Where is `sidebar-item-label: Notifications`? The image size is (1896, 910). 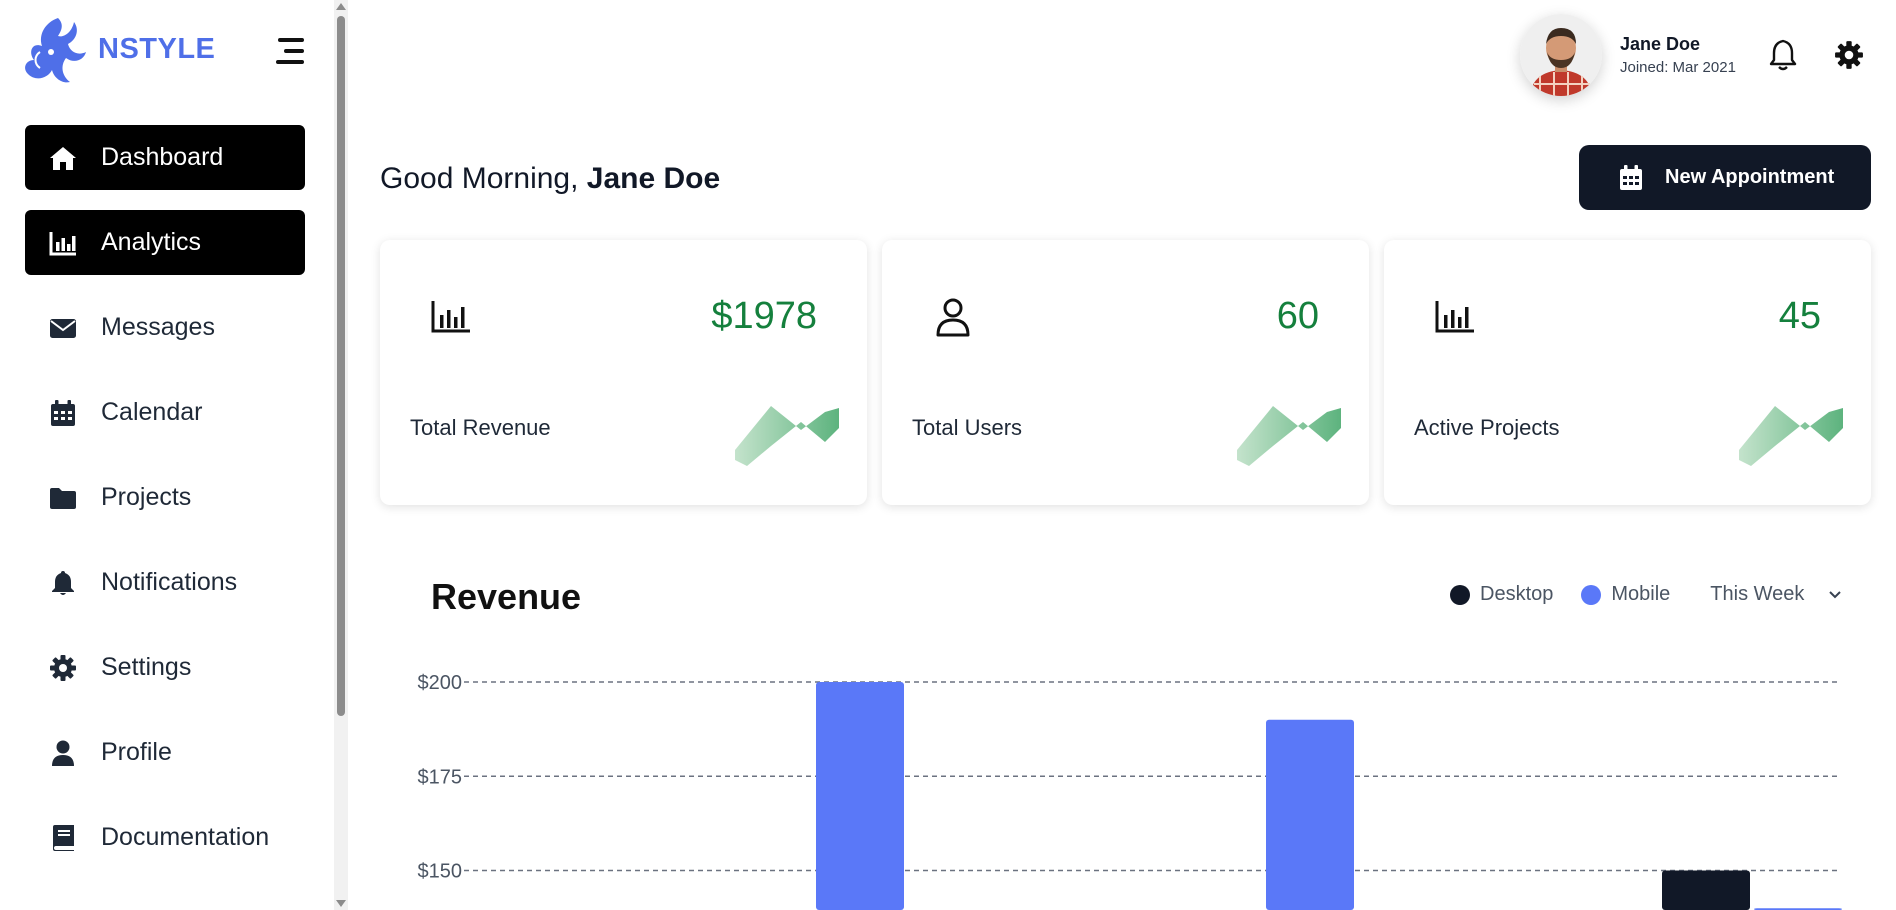 sidebar-item-label: Notifications is located at coordinates (169, 582).